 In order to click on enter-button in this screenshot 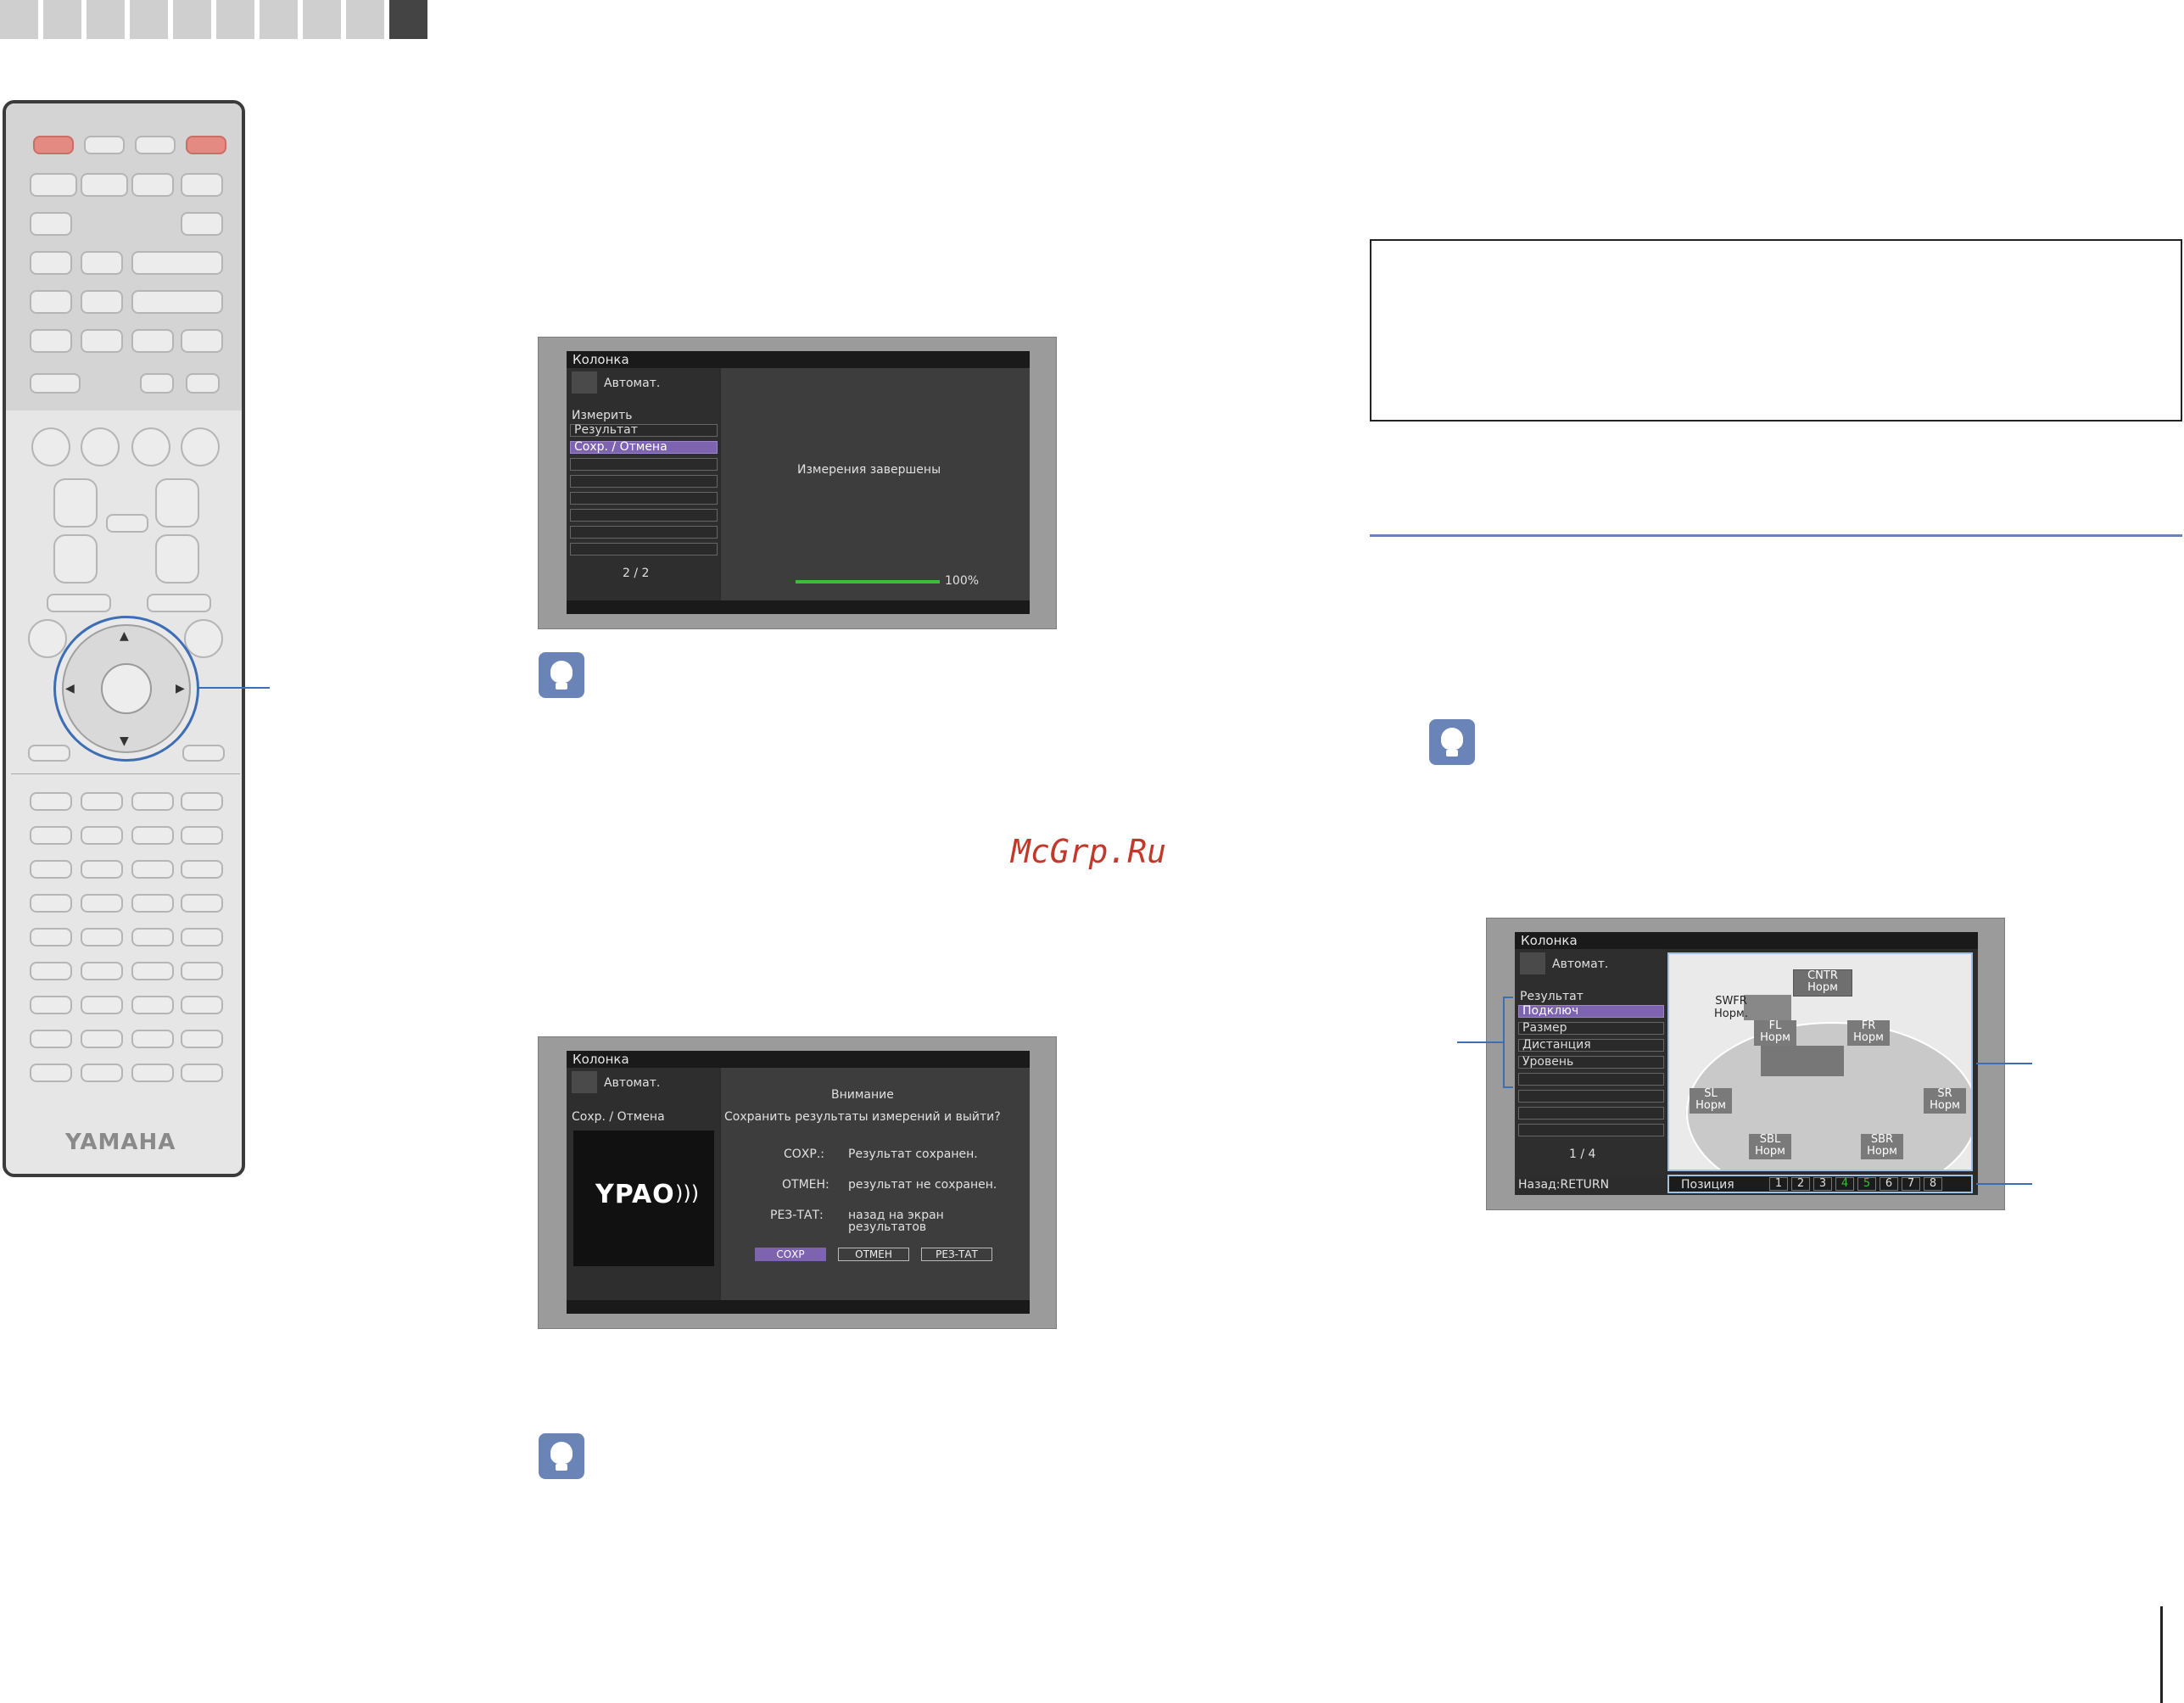, I will do `click(127, 688)`.